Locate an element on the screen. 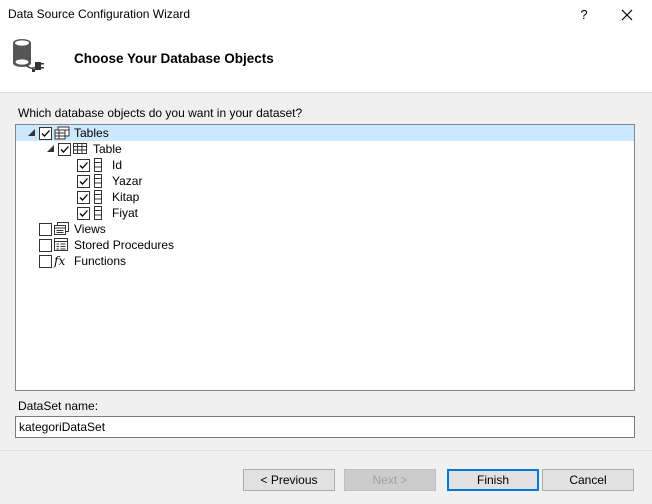 The height and width of the screenshot is (504, 652). tree-item-label: Kitap is located at coordinates (126, 197).